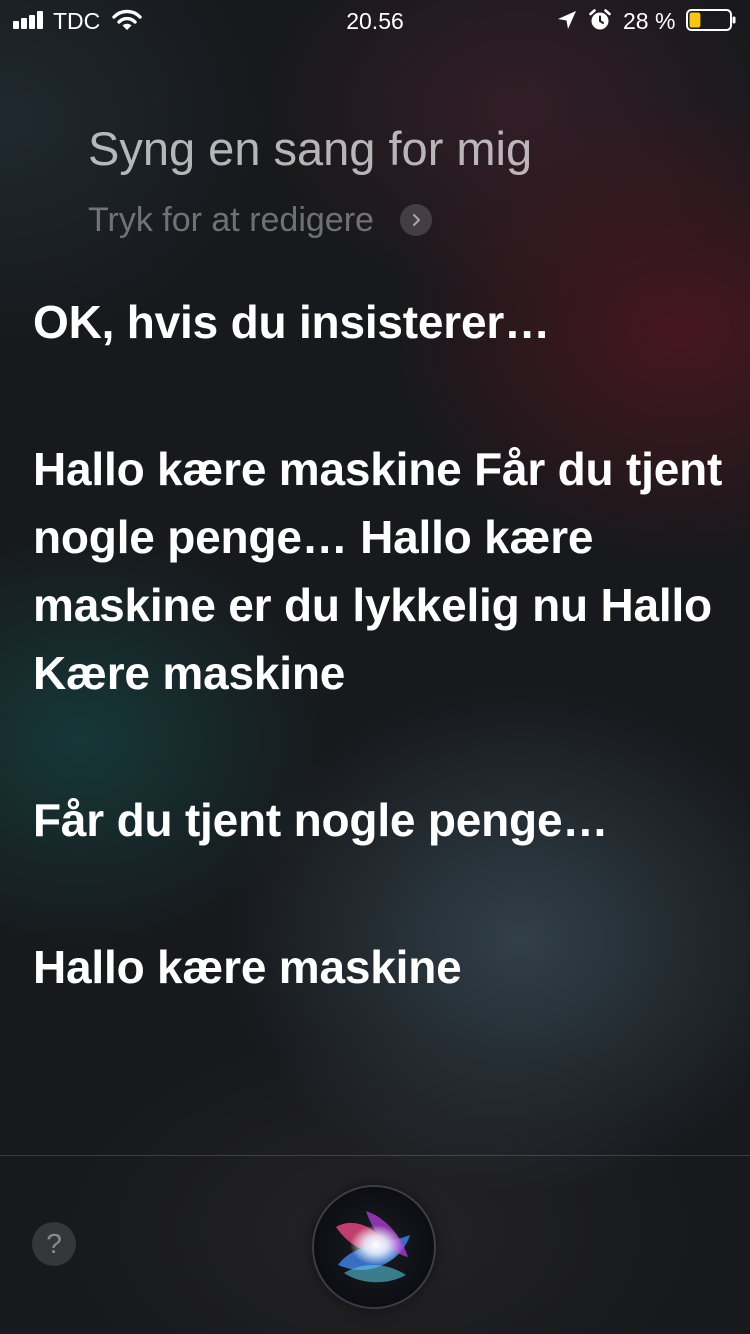 This screenshot has width=750, height=1334. I want to click on status-bar: TDC 20.56 28 %, so click(375, 21).